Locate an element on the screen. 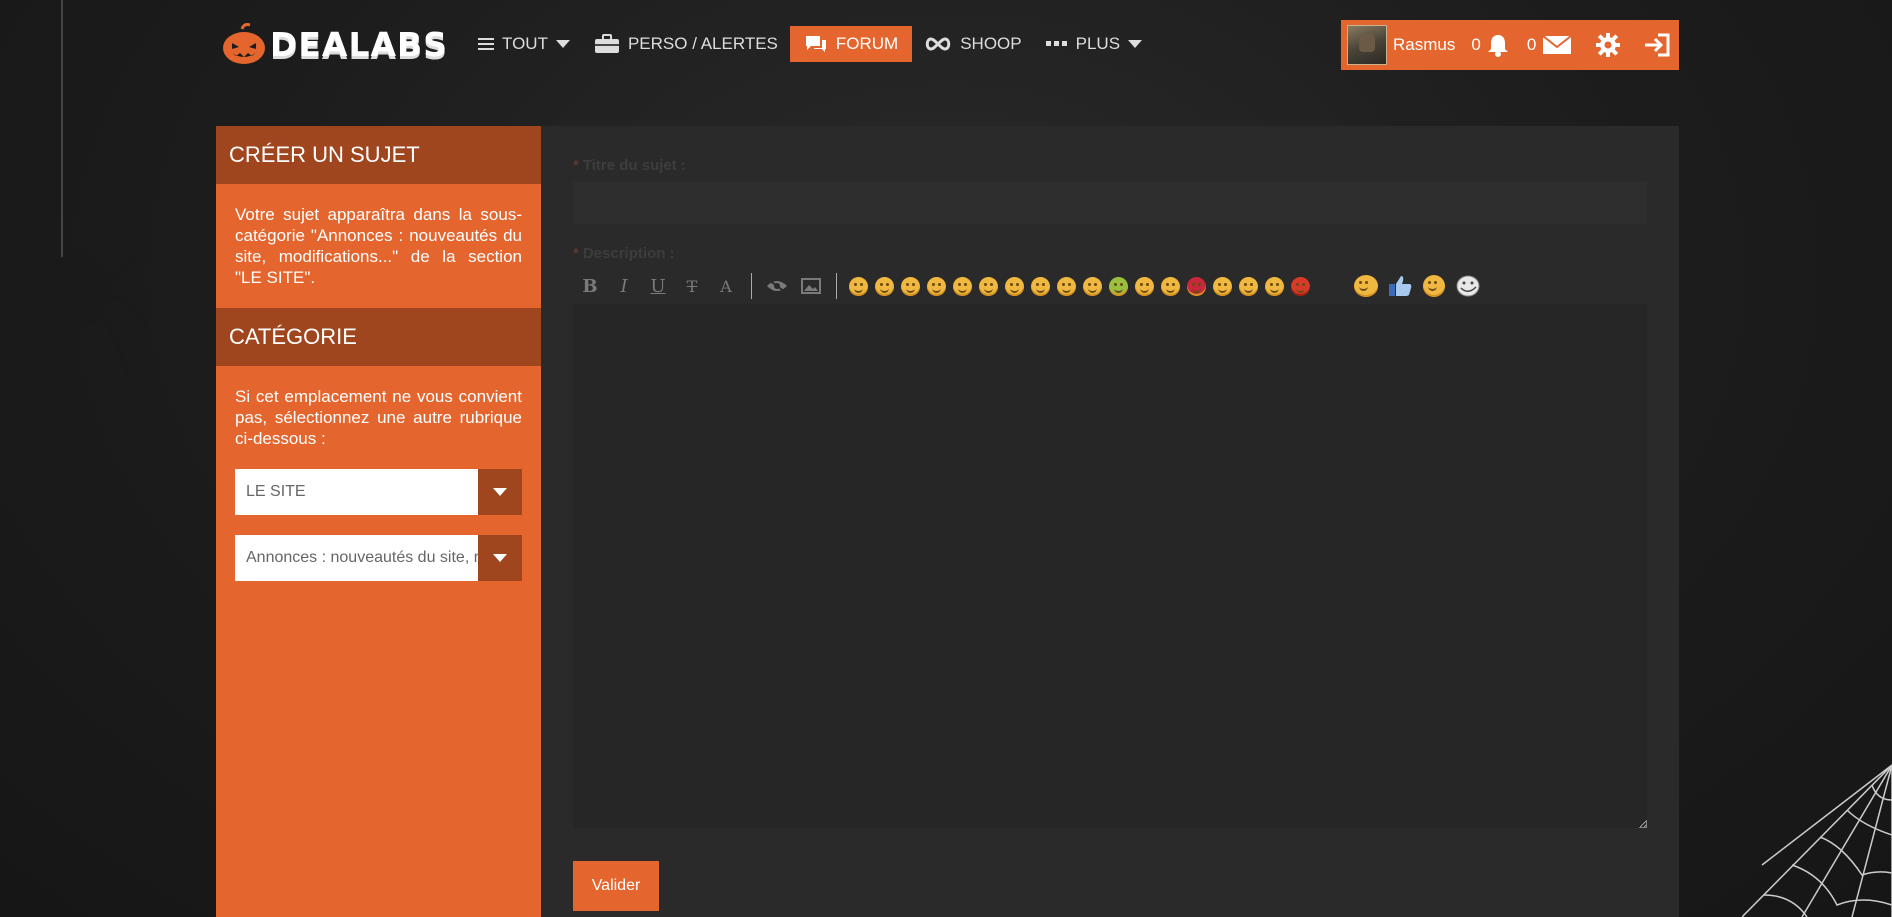 This screenshot has width=1892, height=917. notifications-count: 0 is located at coordinates (1476, 44).